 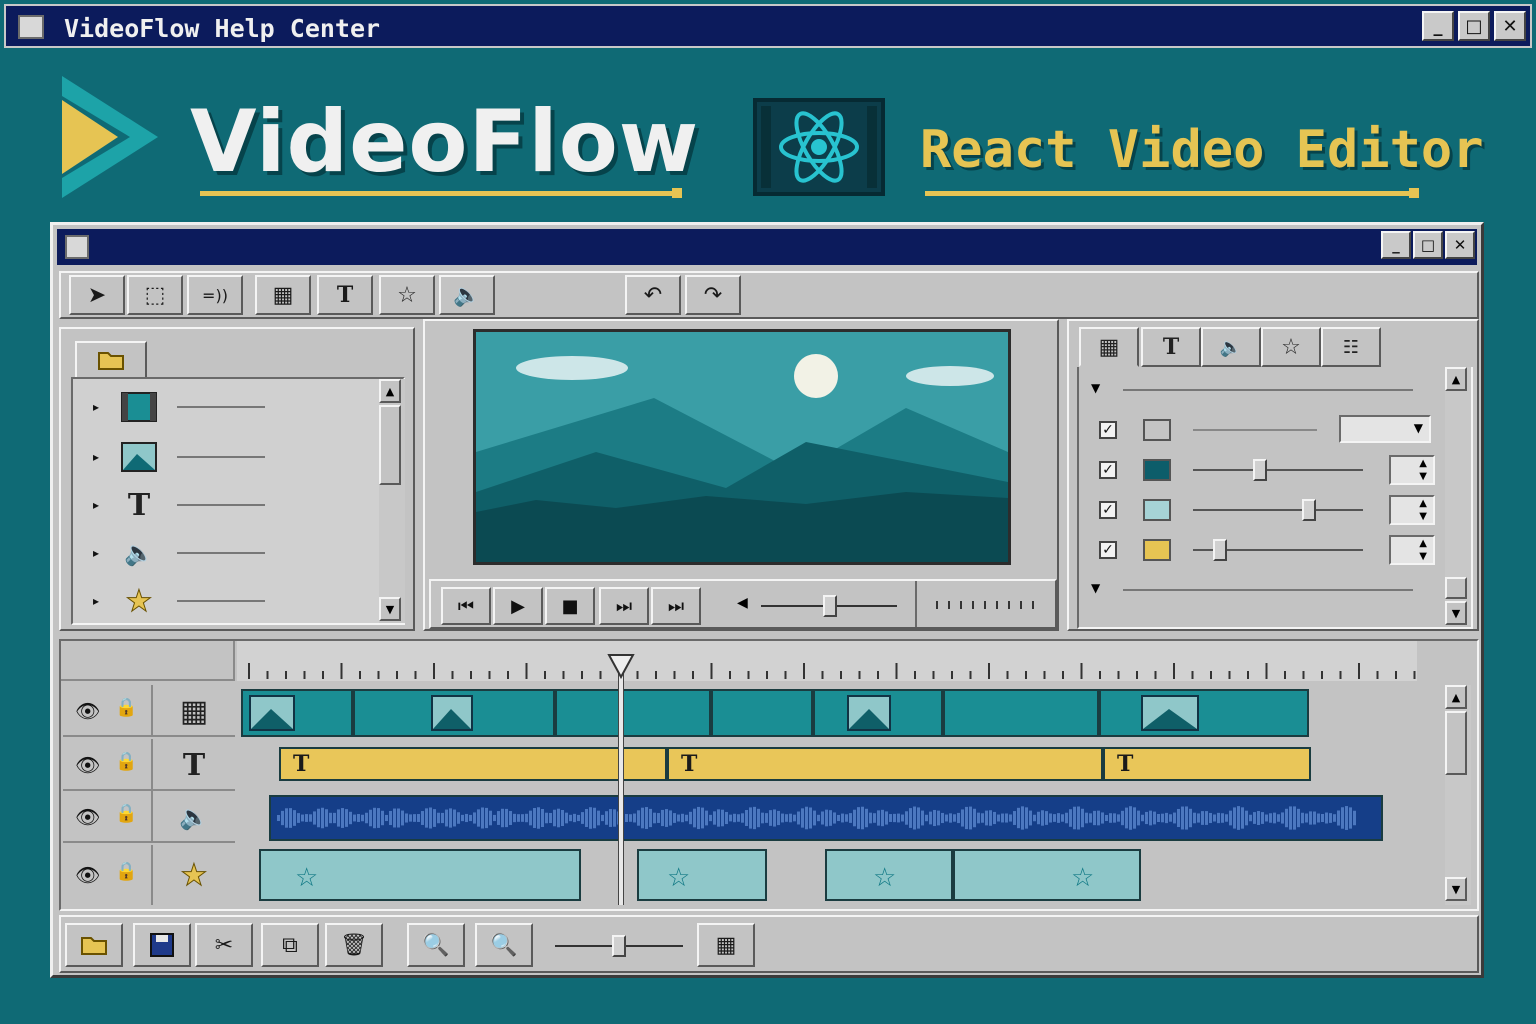 What do you see at coordinates (290, 945) in the screenshot?
I see `copy-icon: ⧉` at bounding box center [290, 945].